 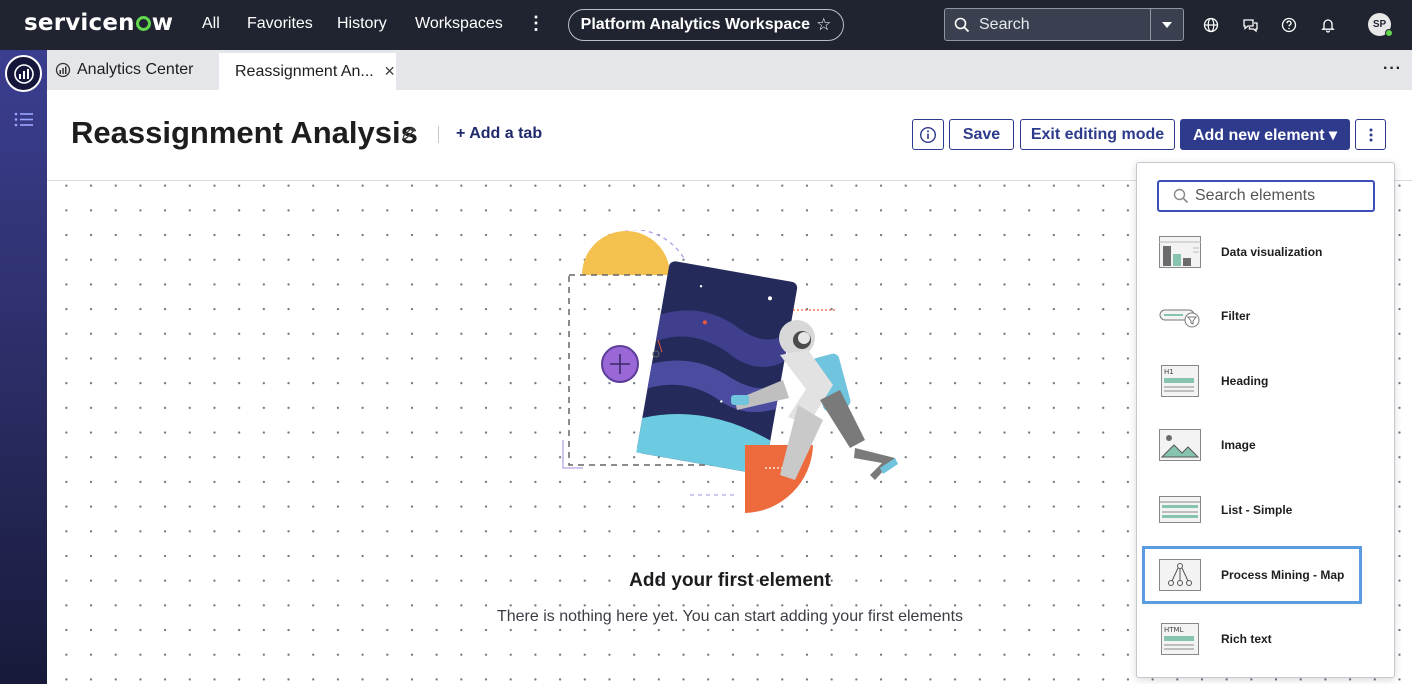 What do you see at coordinates (1180, 639) in the screenshot?
I see `rich-text-icon: HTML` at bounding box center [1180, 639].